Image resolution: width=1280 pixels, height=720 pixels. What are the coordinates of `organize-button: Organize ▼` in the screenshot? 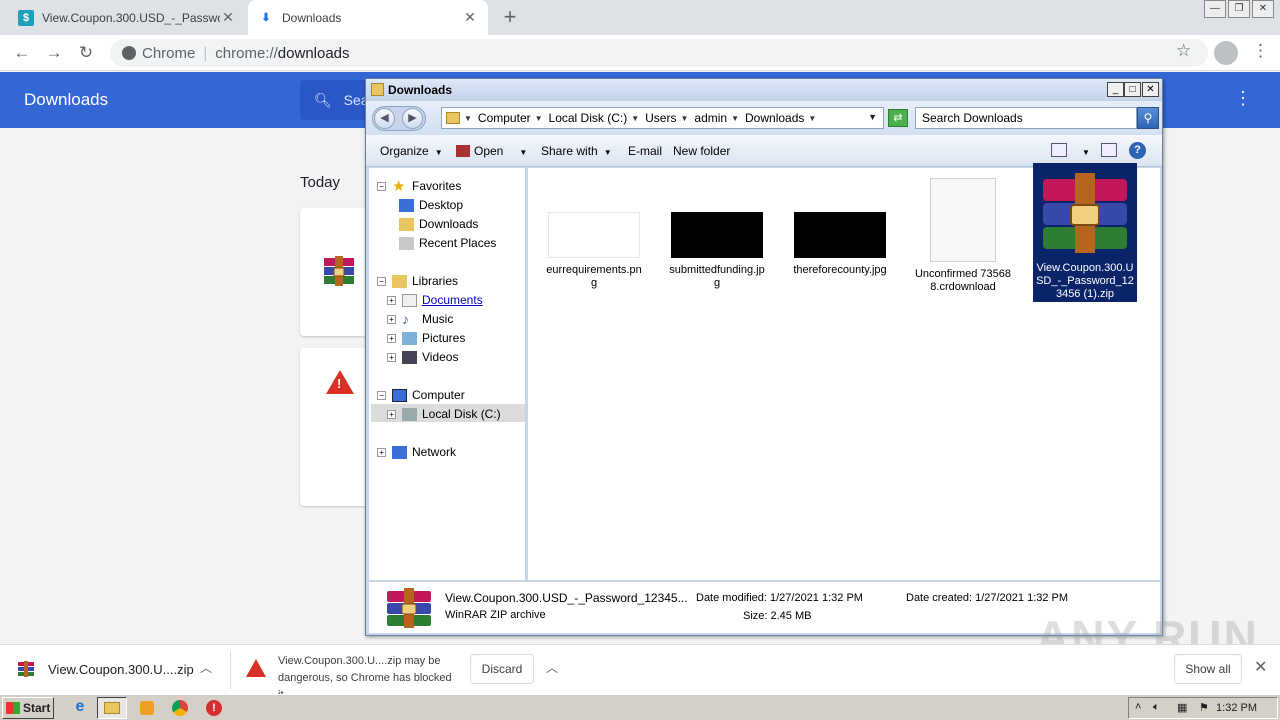 It's located at (411, 151).